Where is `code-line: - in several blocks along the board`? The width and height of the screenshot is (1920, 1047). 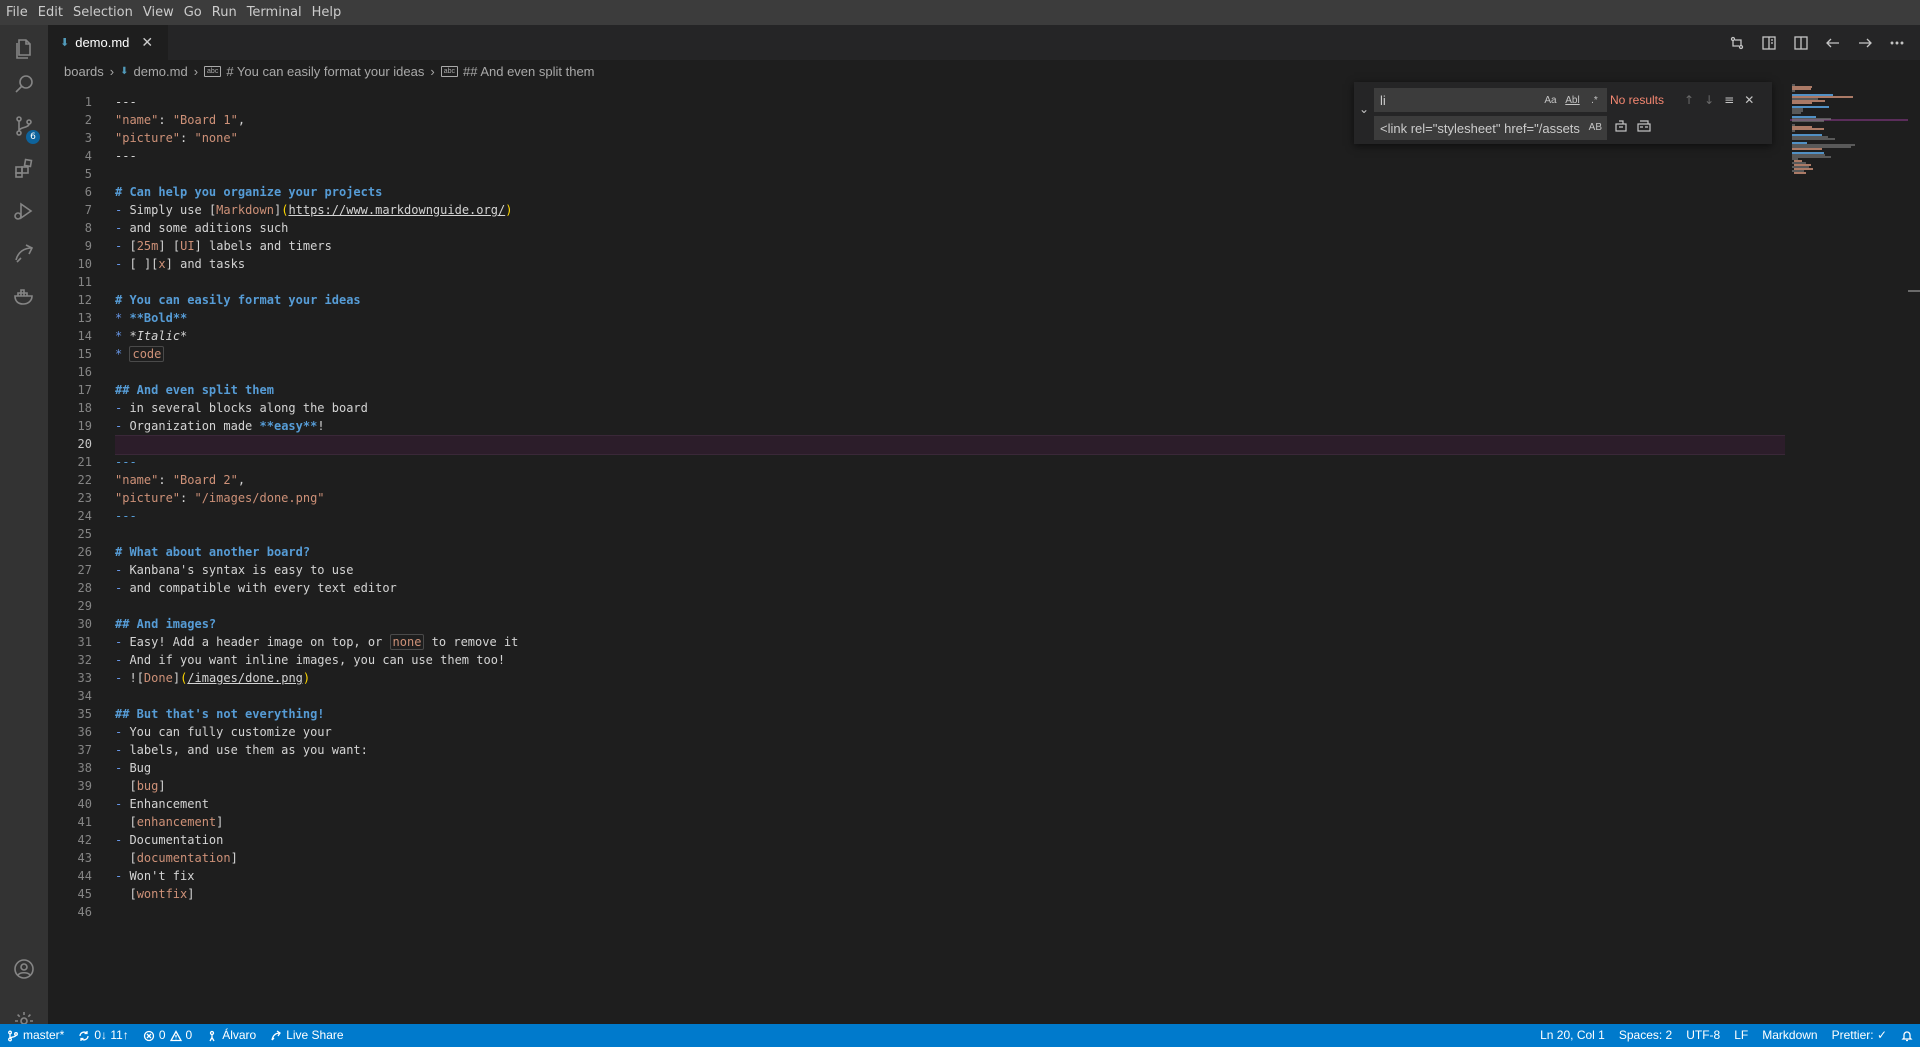
code-line: - in several blocks along the board is located at coordinates (975, 408).